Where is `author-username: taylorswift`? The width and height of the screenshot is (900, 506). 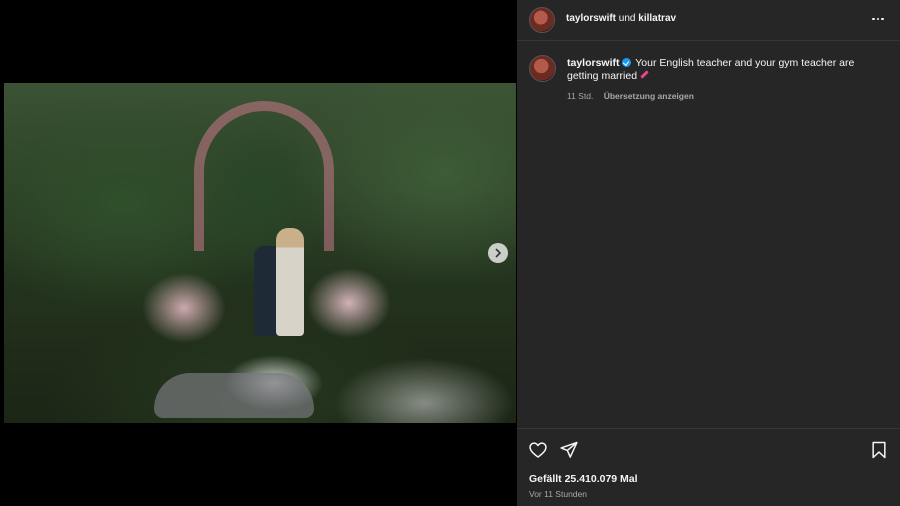 author-username: taylorswift is located at coordinates (591, 18).